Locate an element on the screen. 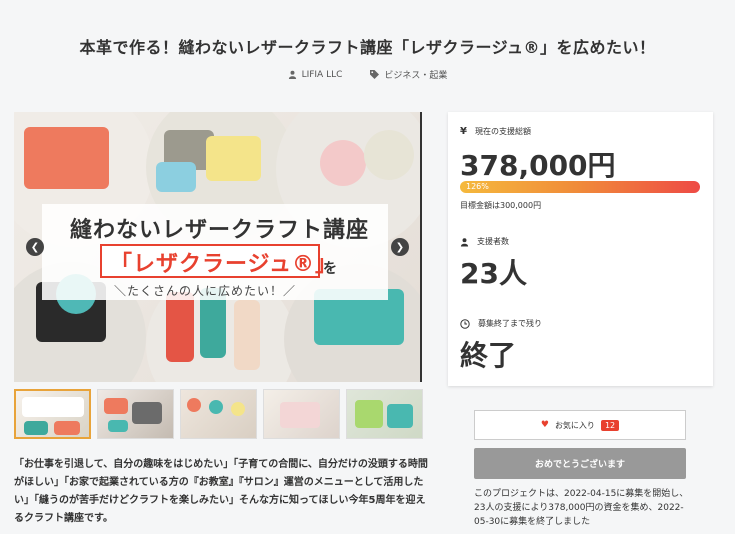 The height and width of the screenshot is (534, 735). yen-icon: ¥ is located at coordinates (463, 131).